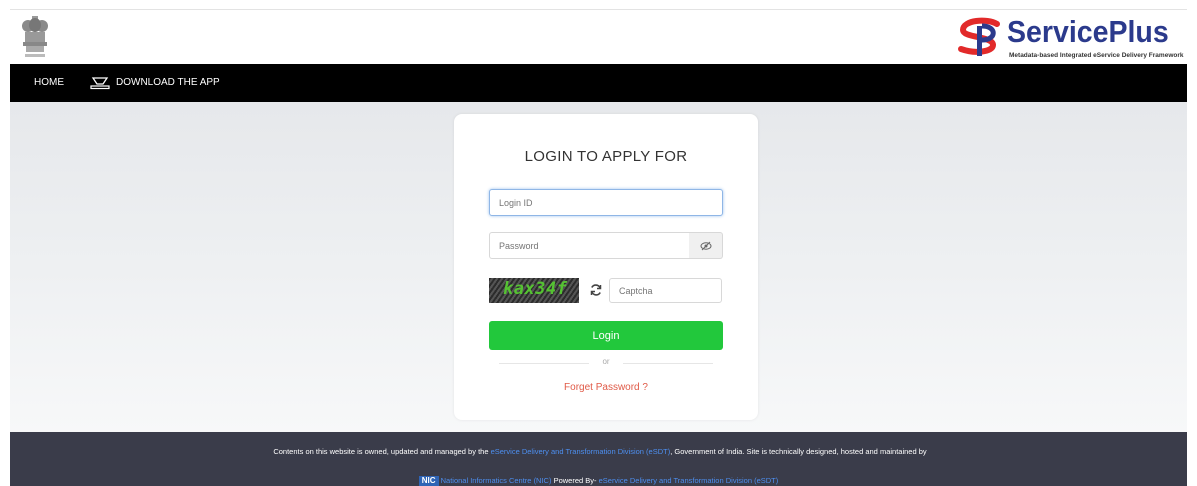 Image resolution: width=1197 pixels, height=486 pixels. I want to click on captcha-text: kax34f, so click(535, 289).